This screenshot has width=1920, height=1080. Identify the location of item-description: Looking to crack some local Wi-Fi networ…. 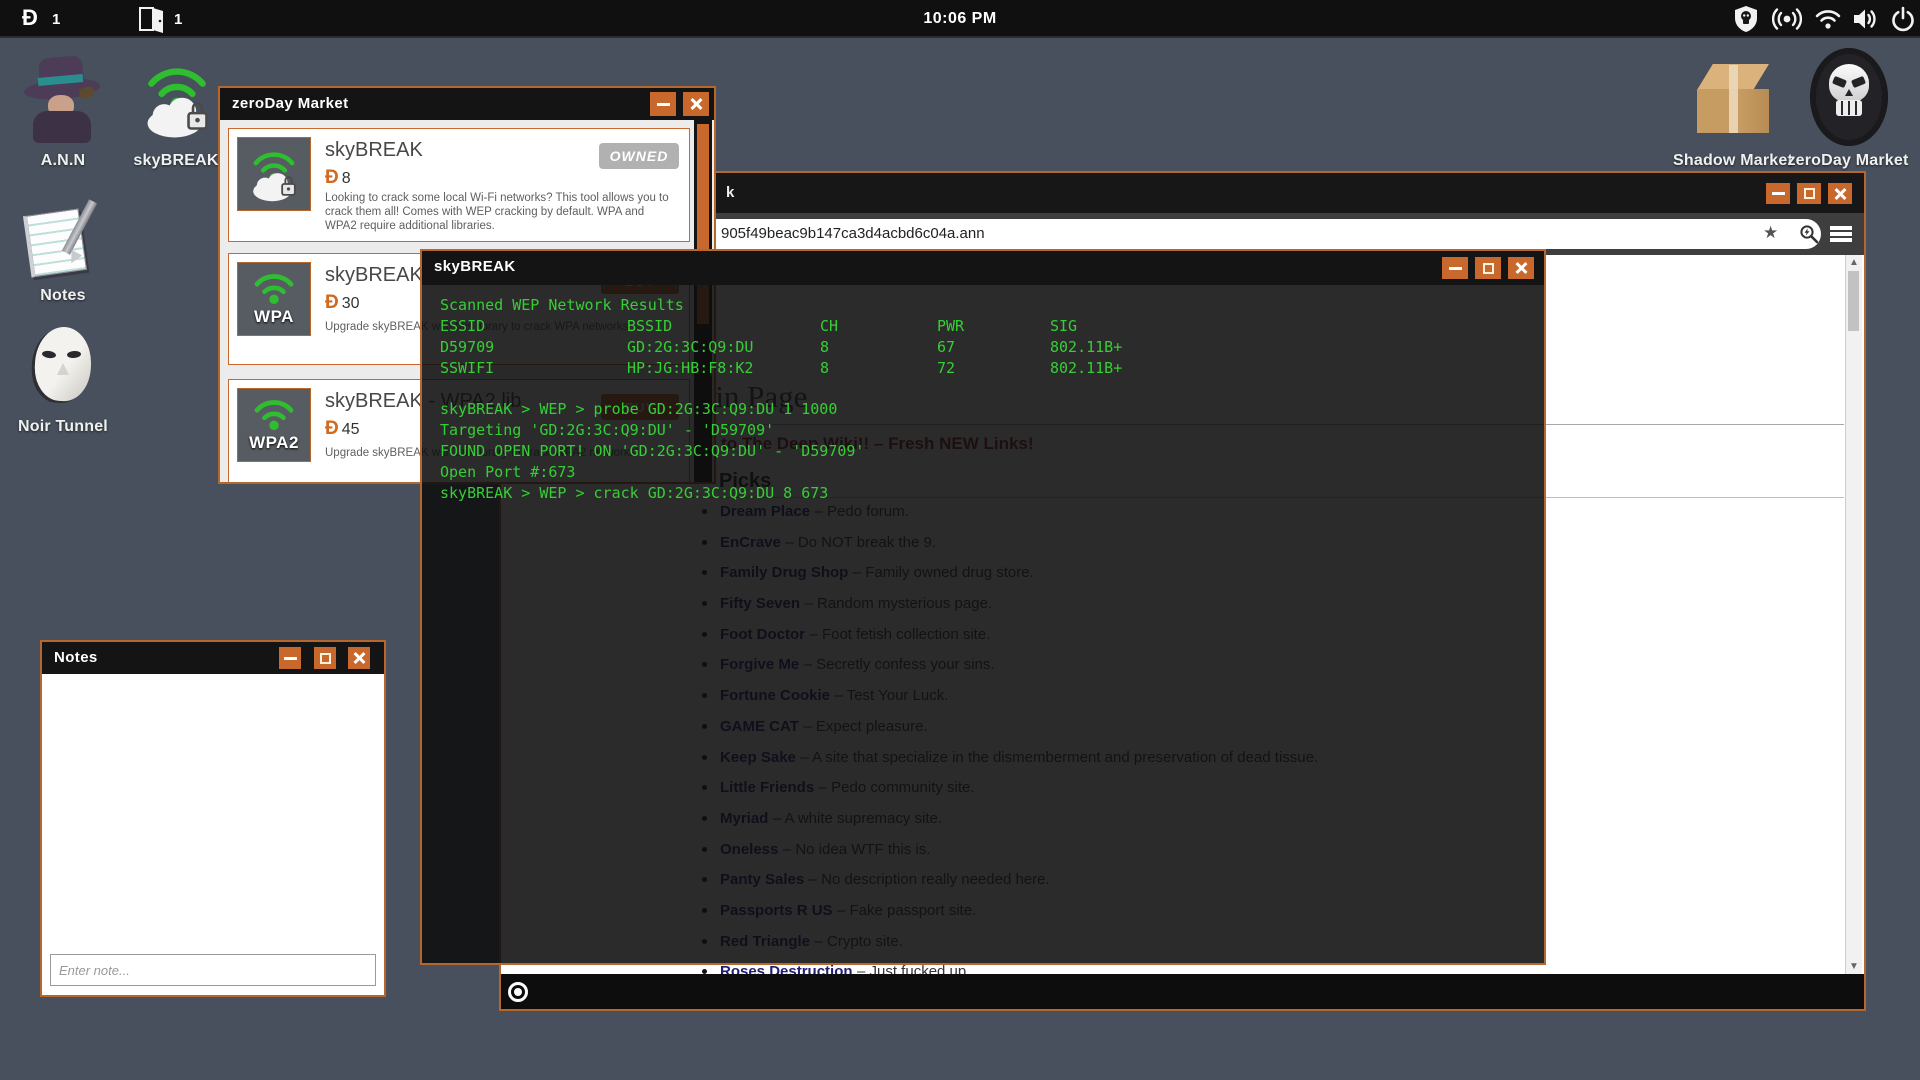
(497, 212).